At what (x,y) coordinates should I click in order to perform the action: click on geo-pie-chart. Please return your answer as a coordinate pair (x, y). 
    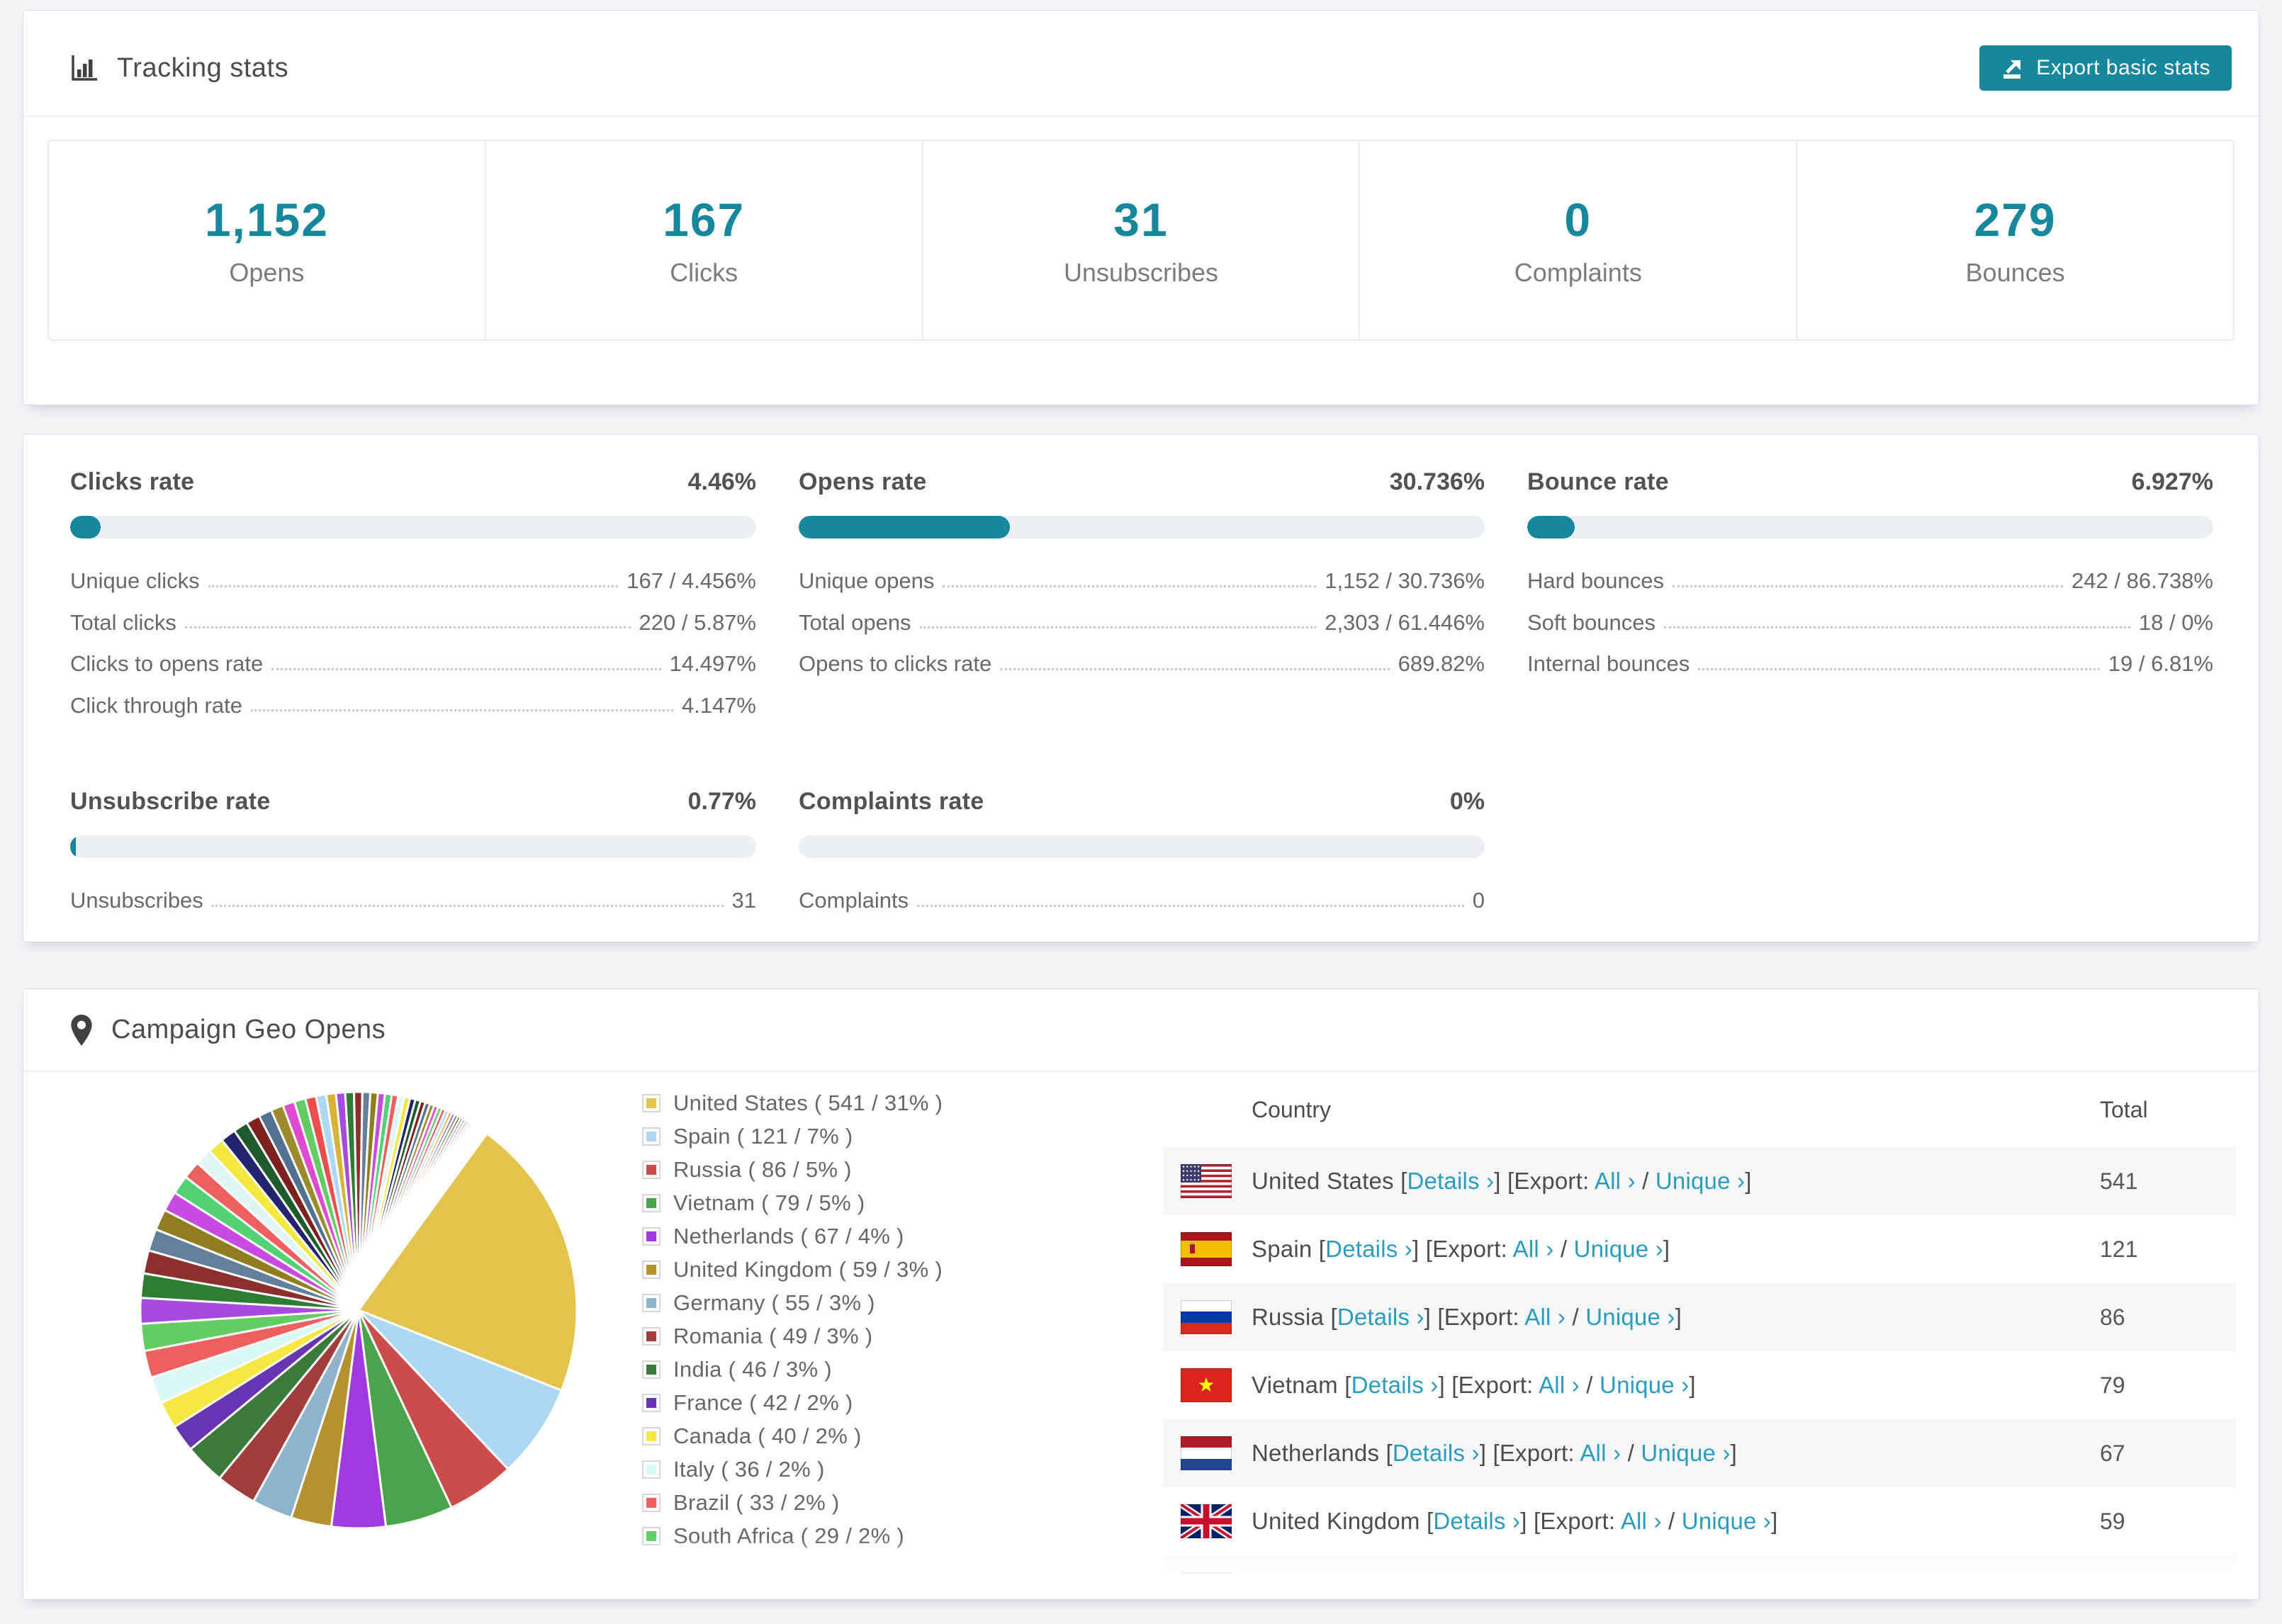
    Looking at the image, I should click on (358, 1310).